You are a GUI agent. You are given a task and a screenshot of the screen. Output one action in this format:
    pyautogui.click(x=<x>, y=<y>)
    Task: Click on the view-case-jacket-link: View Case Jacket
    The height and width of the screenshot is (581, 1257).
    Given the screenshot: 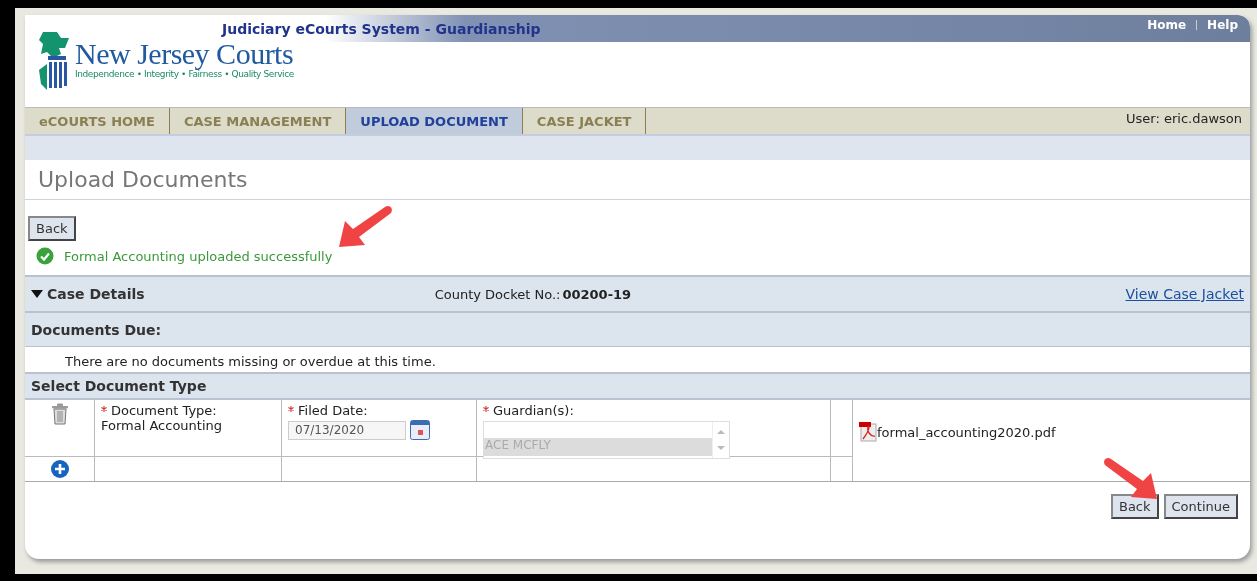 What is the action you would take?
    pyautogui.click(x=1184, y=294)
    